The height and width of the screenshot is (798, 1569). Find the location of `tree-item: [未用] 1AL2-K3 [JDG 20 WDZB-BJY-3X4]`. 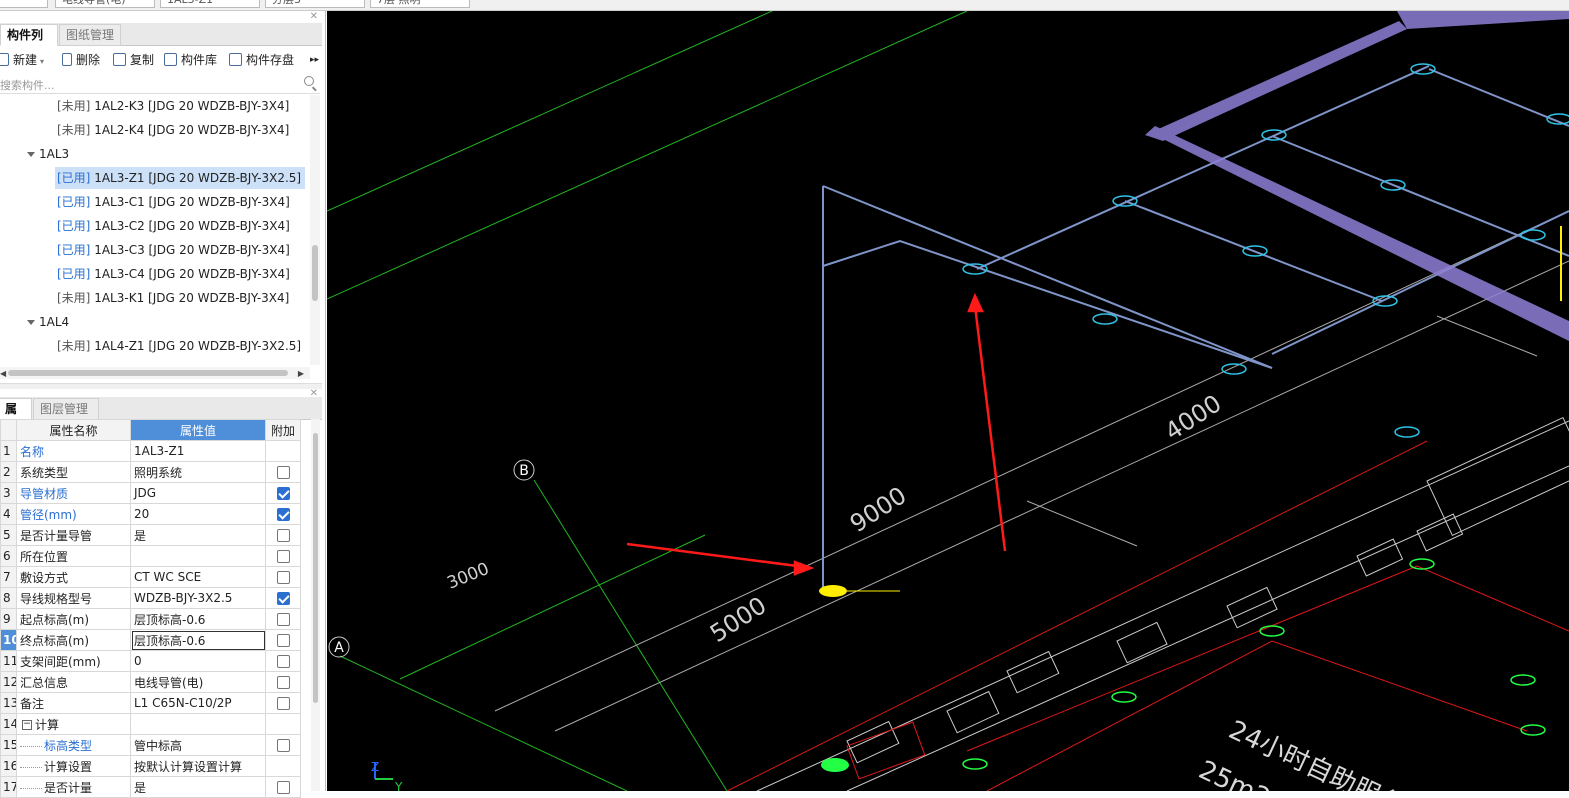

tree-item: [未用] 1AL2-K3 [JDG 20 WDZB-BJY-3X4] is located at coordinates (155, 106).